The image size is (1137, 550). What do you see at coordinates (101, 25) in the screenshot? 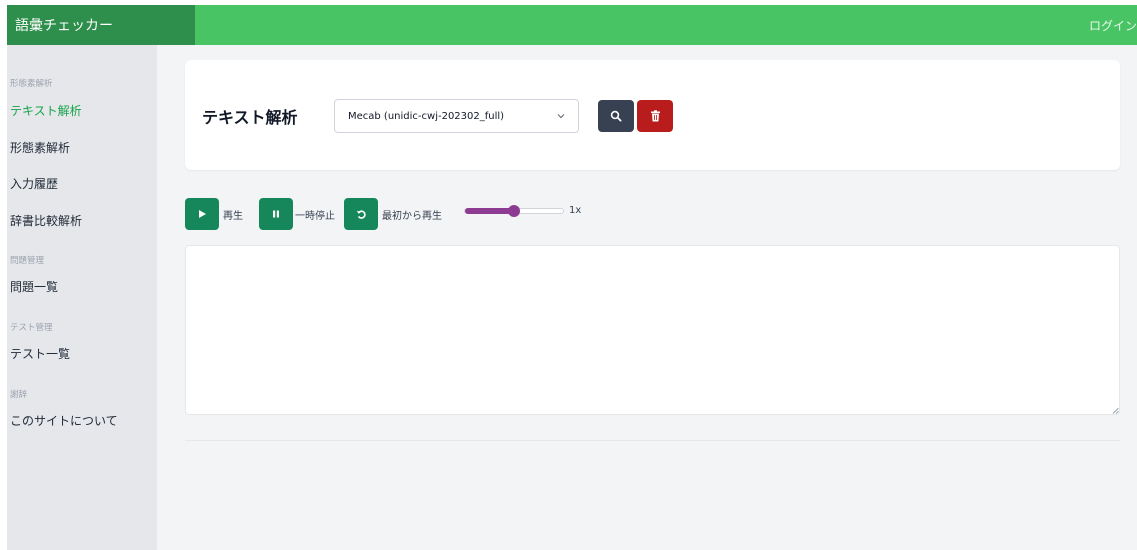
I see `brand-title: 語彙チェッカー` at bounding box center [101, 25].